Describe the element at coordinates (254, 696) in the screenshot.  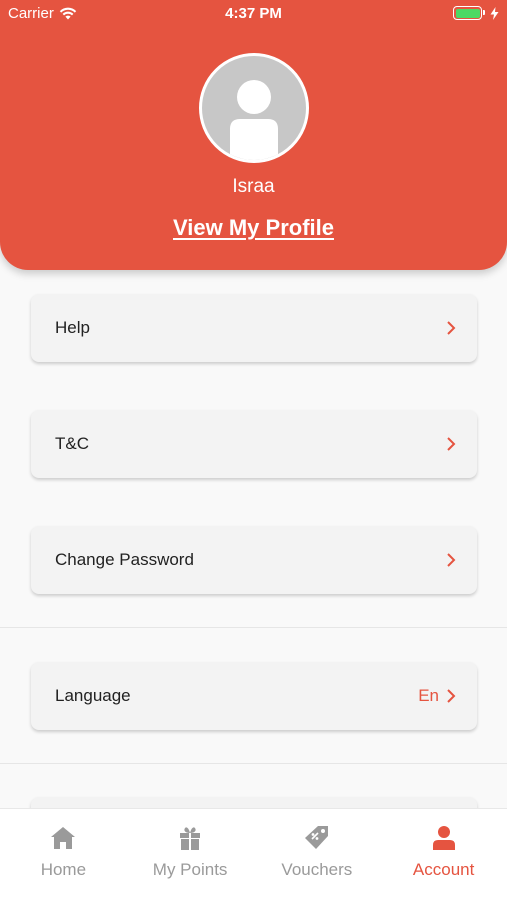
I see `language-item: Language En` at that location.